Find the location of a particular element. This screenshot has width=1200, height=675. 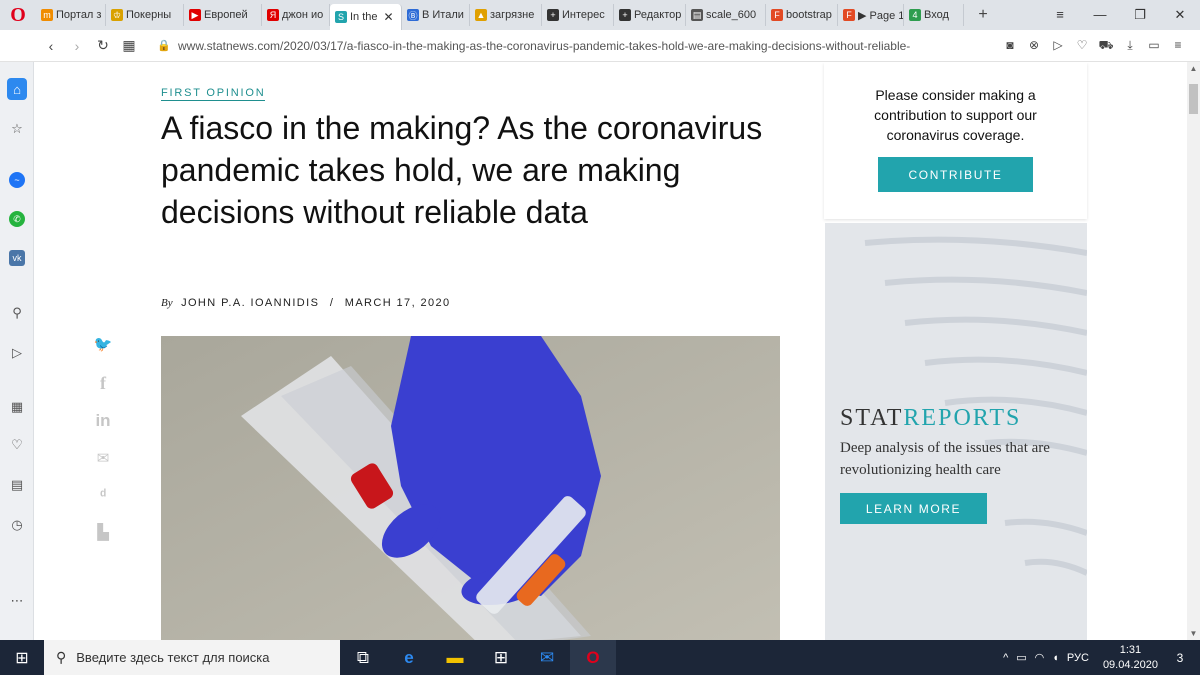

facebook-icon: f is located at coordinates (103, 383).